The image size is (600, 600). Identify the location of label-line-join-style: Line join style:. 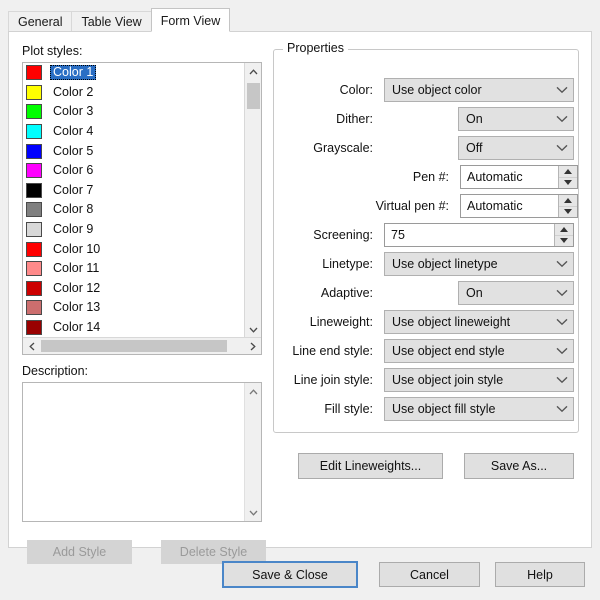
(333, 380).